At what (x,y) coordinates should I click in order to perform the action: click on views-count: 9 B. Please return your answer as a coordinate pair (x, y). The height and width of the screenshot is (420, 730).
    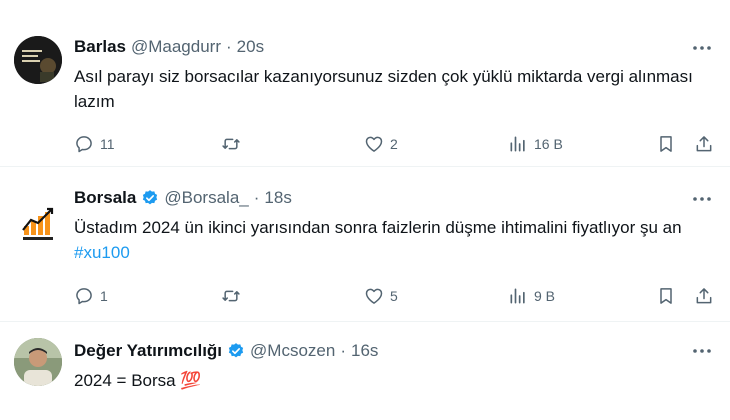
    Looking at the image, I should click on (545, 296).